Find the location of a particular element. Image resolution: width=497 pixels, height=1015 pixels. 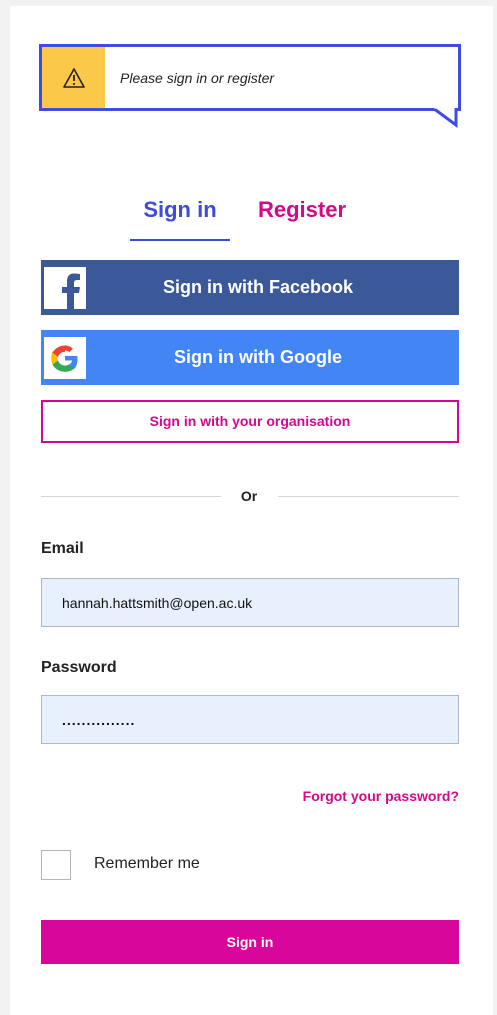

password-field is located at coordinates (250, 719).